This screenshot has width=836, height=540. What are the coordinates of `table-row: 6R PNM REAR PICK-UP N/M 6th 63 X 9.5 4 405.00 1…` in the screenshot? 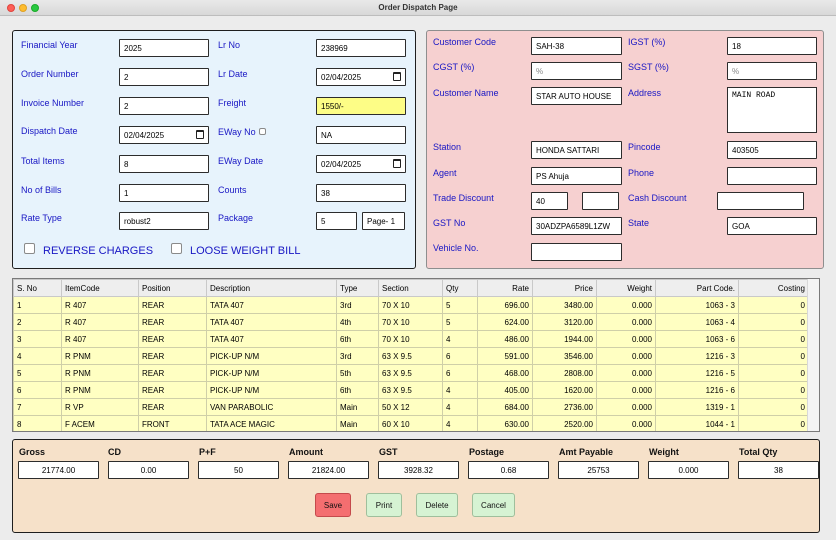 It's located at (411, 390).